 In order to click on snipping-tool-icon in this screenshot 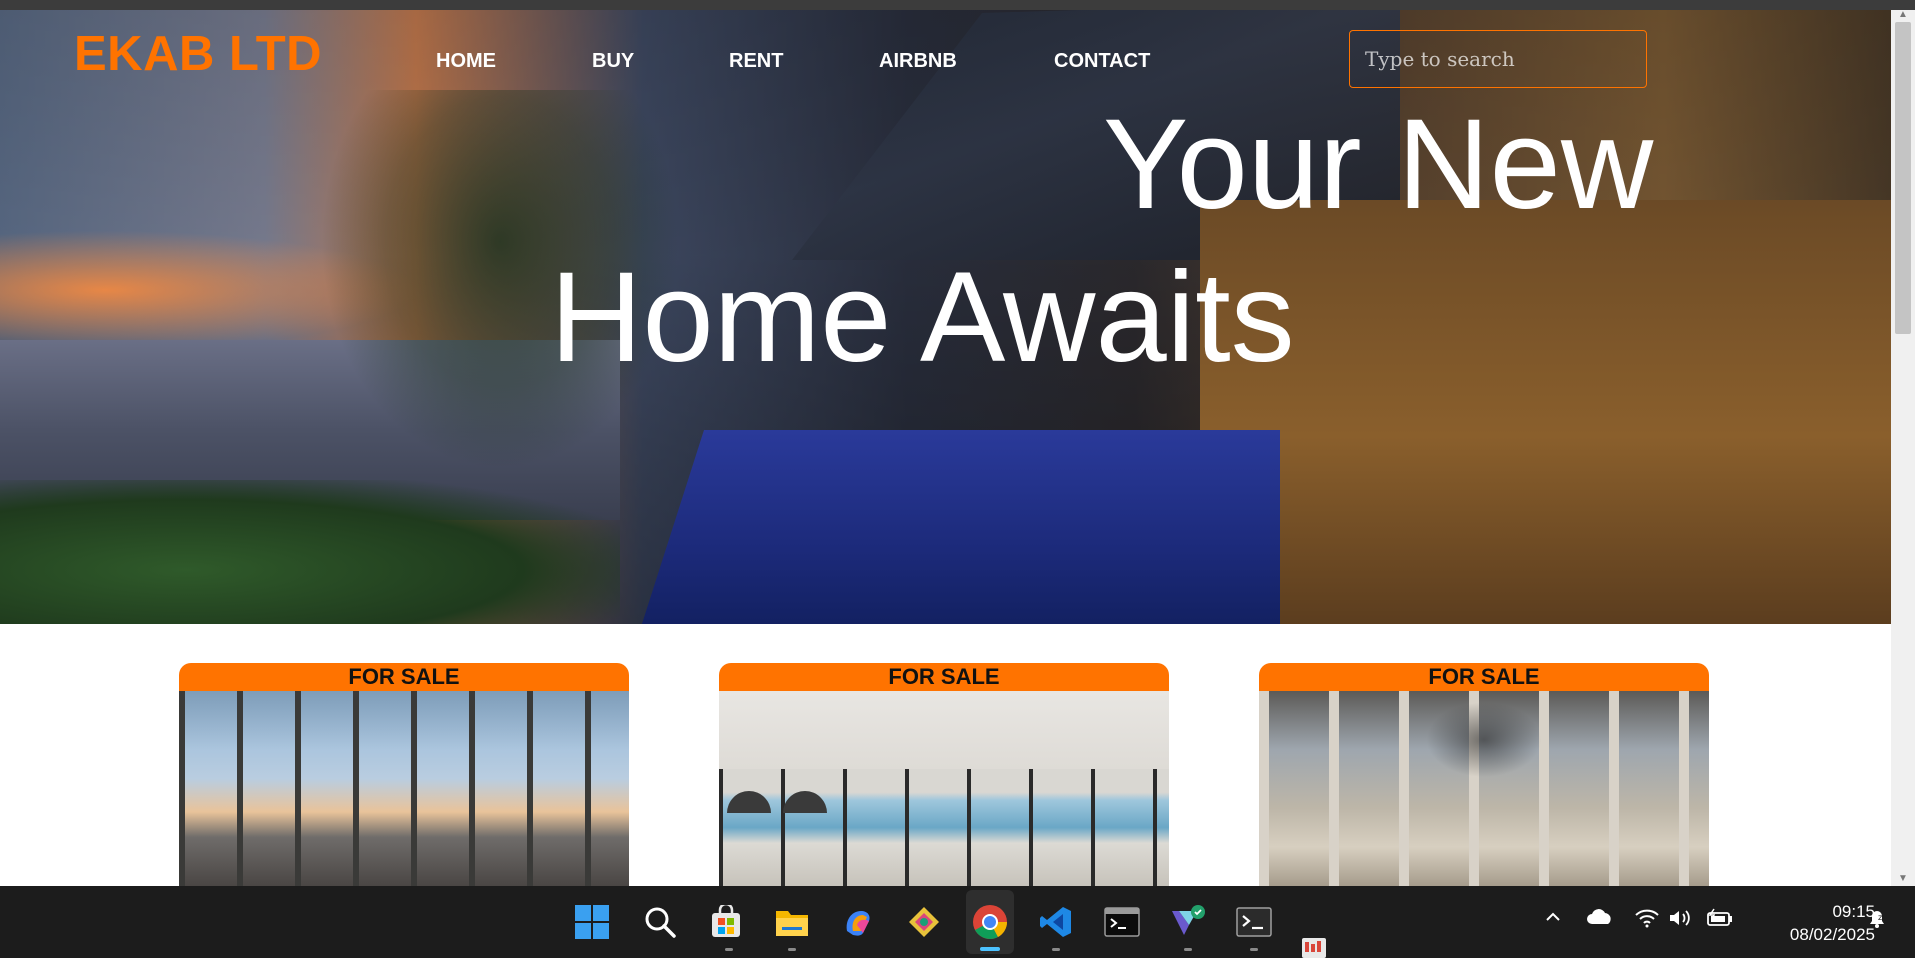, I will do `click(924, 922)`.